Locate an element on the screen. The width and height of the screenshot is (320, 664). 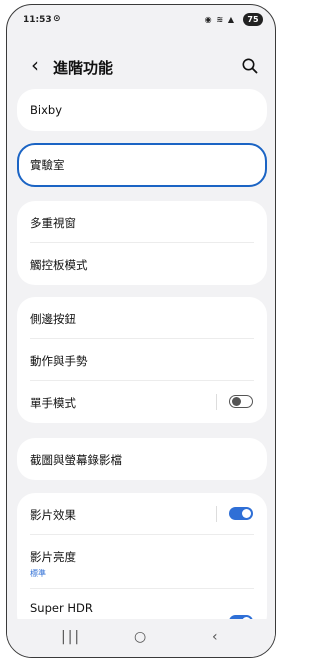
setting-sublabel: 標準 is located at coordinates (38, 573).